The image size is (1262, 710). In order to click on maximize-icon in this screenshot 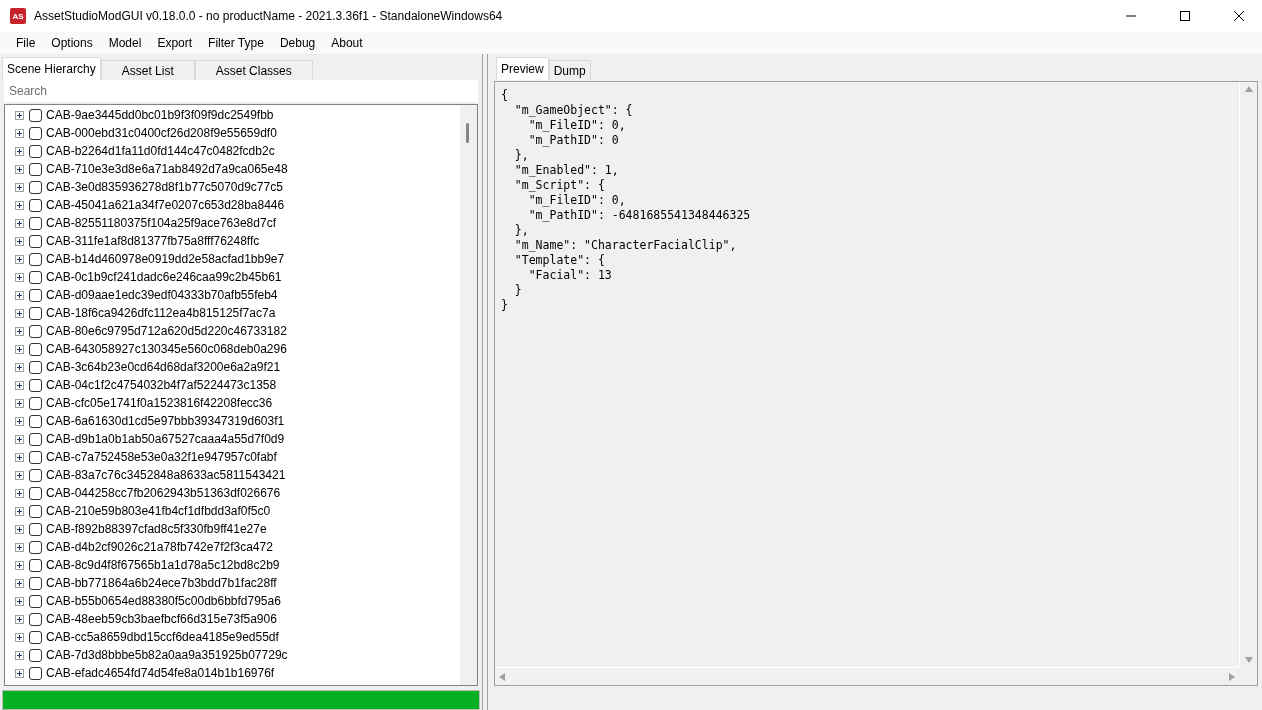, I will do `click(1185, 16)`.